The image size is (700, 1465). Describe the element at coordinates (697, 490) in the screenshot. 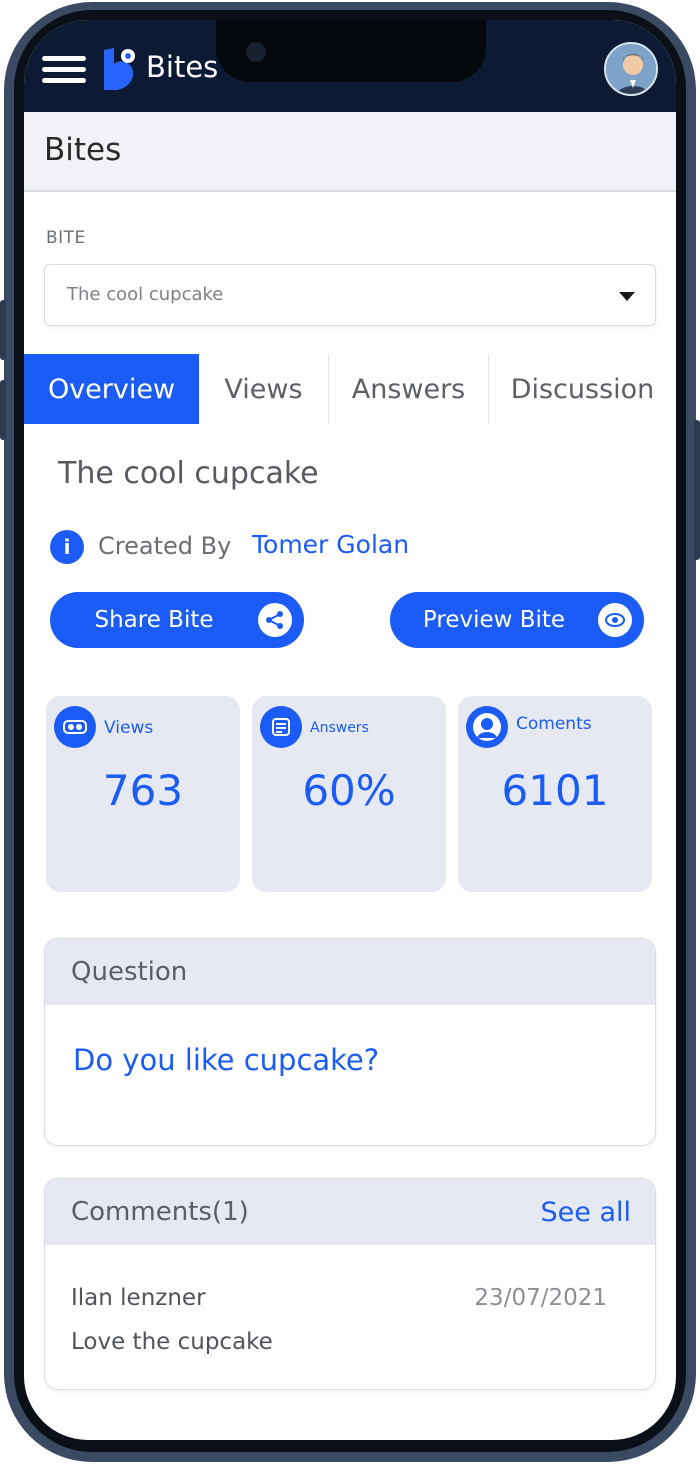

I see `power-button` at that location.